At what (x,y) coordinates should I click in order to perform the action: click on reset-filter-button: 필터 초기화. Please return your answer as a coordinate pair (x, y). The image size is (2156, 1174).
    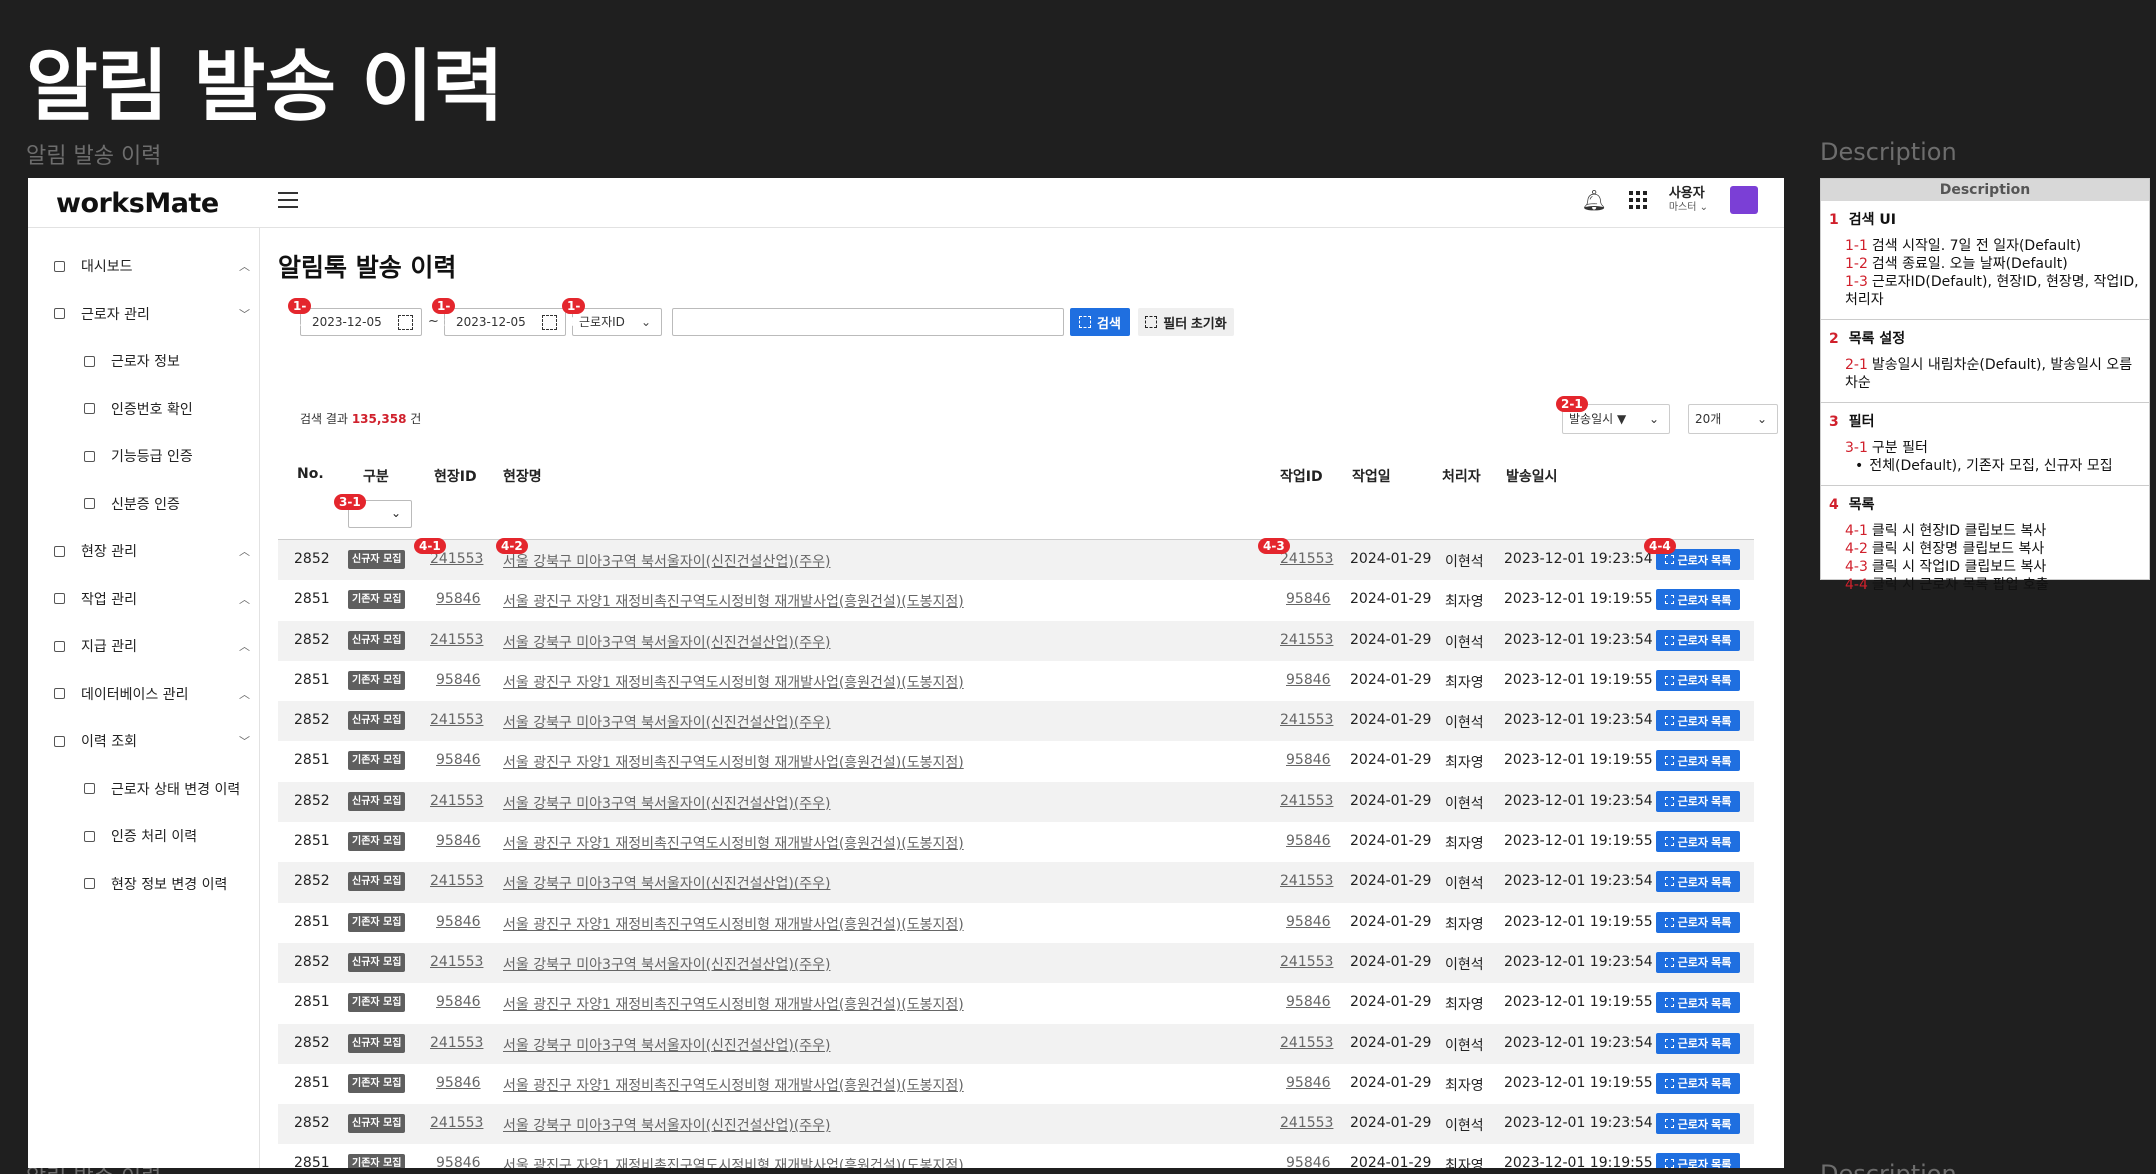
    Looking at the image, I should click on (1186, 322).